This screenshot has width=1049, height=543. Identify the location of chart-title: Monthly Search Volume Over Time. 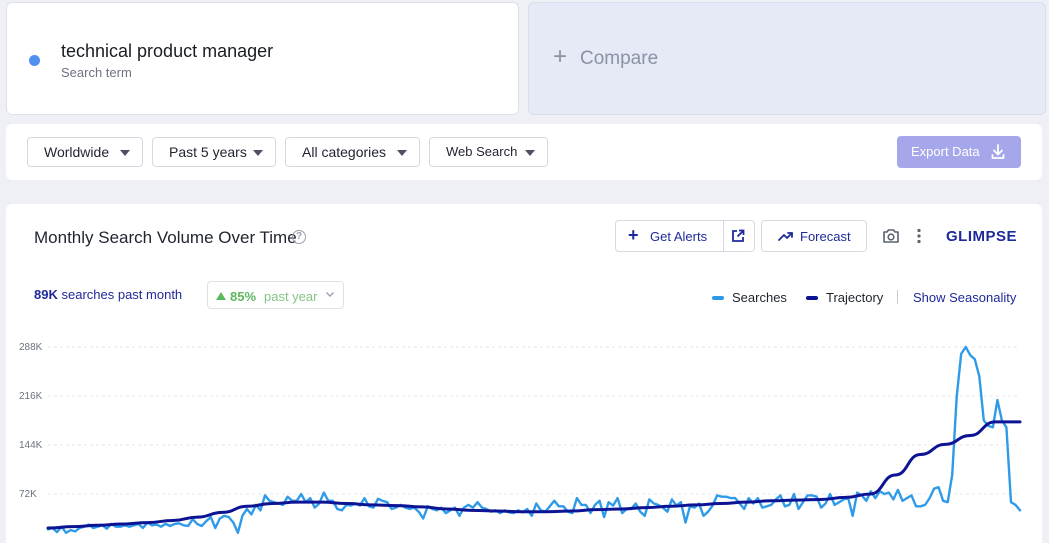
(165, 237).